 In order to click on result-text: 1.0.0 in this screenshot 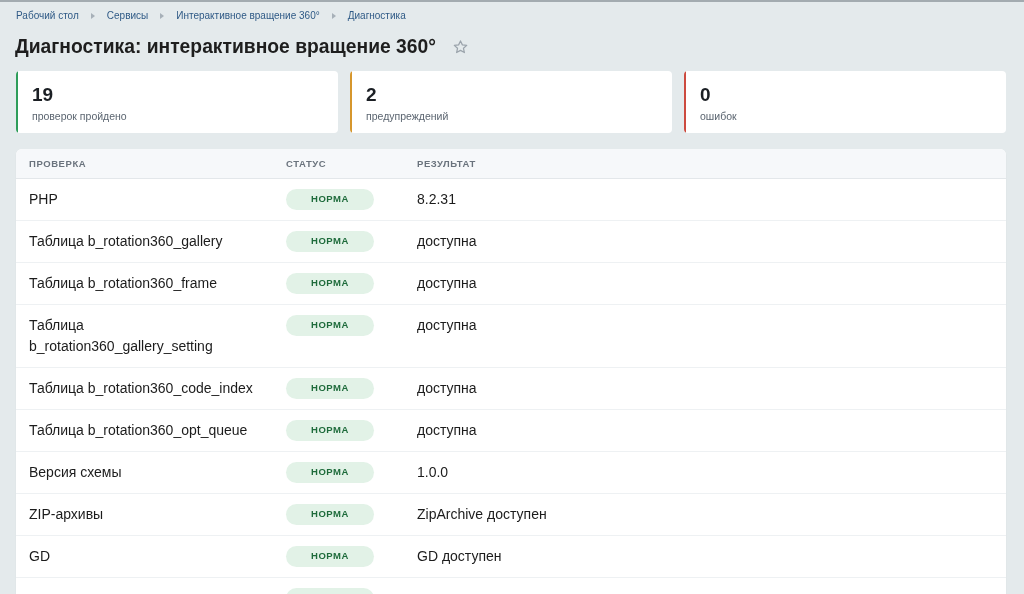, I will do `click(433, 472)`.